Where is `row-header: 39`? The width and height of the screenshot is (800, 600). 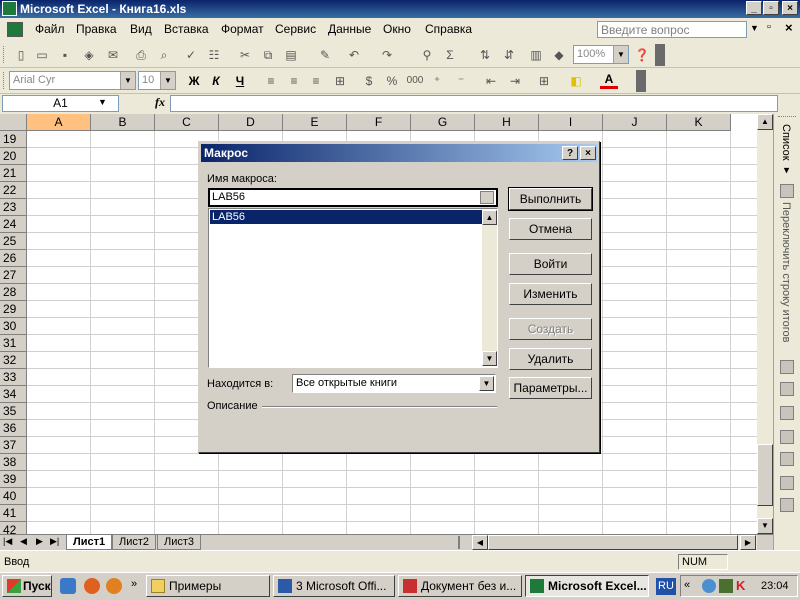
row-header: 39 is located at coordinates (13, 479).